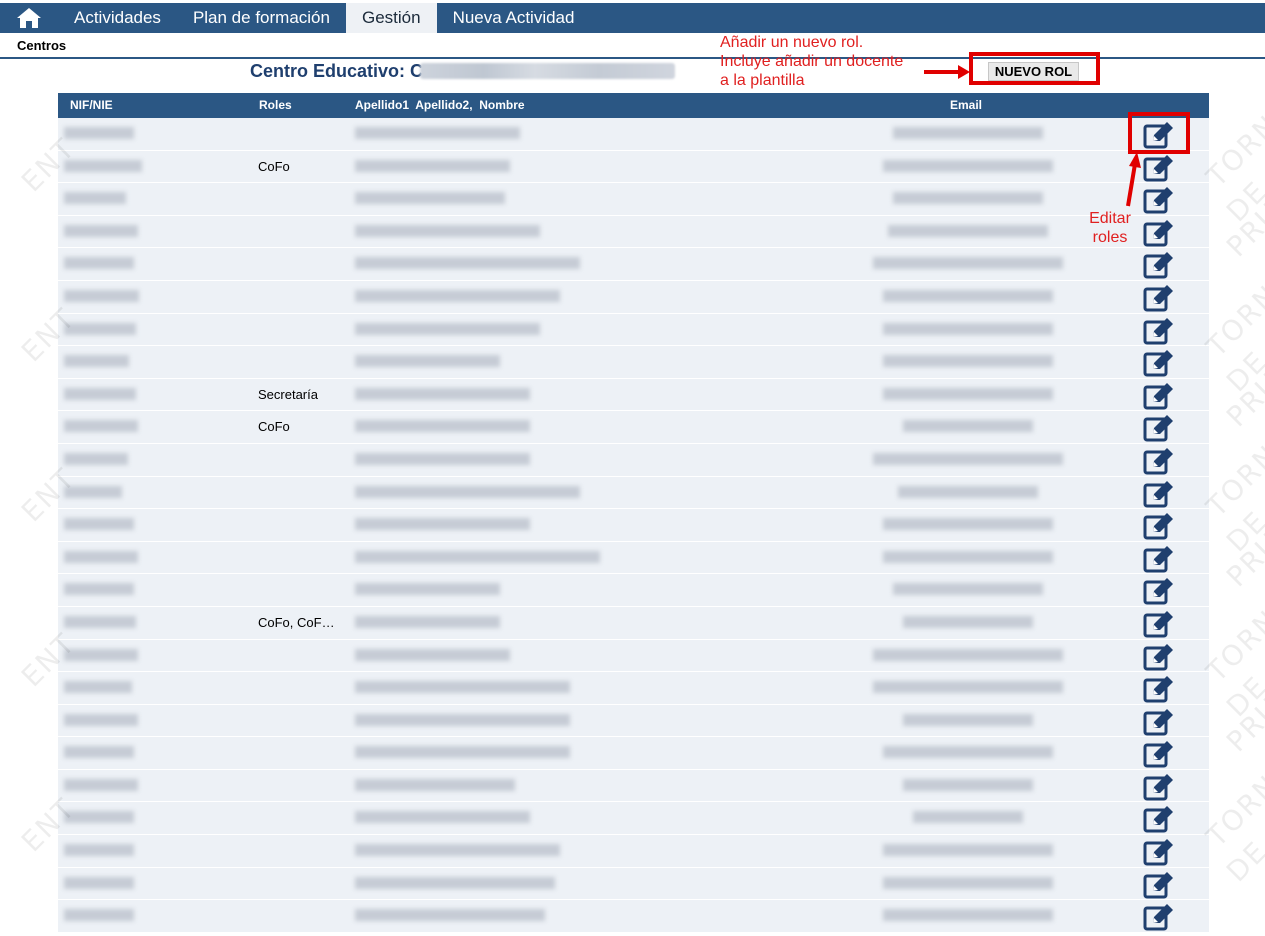  I want to click on table-row: CoFo, so click(633, 167).